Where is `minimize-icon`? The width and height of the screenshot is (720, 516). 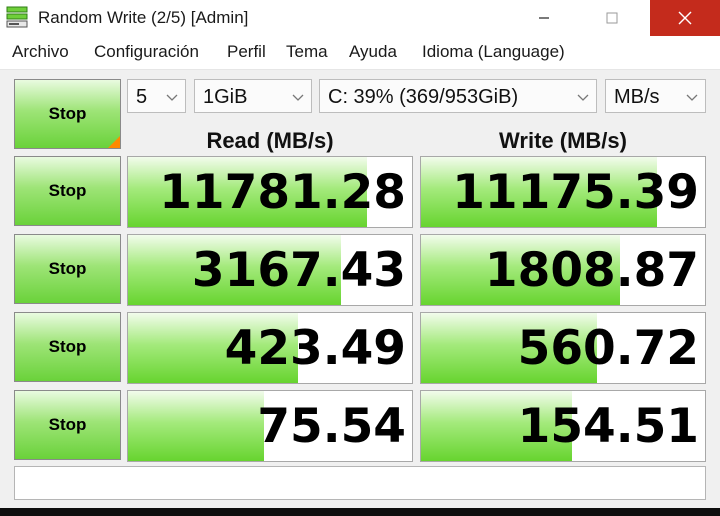 minimize-icon is located at coordinates (544, 18).